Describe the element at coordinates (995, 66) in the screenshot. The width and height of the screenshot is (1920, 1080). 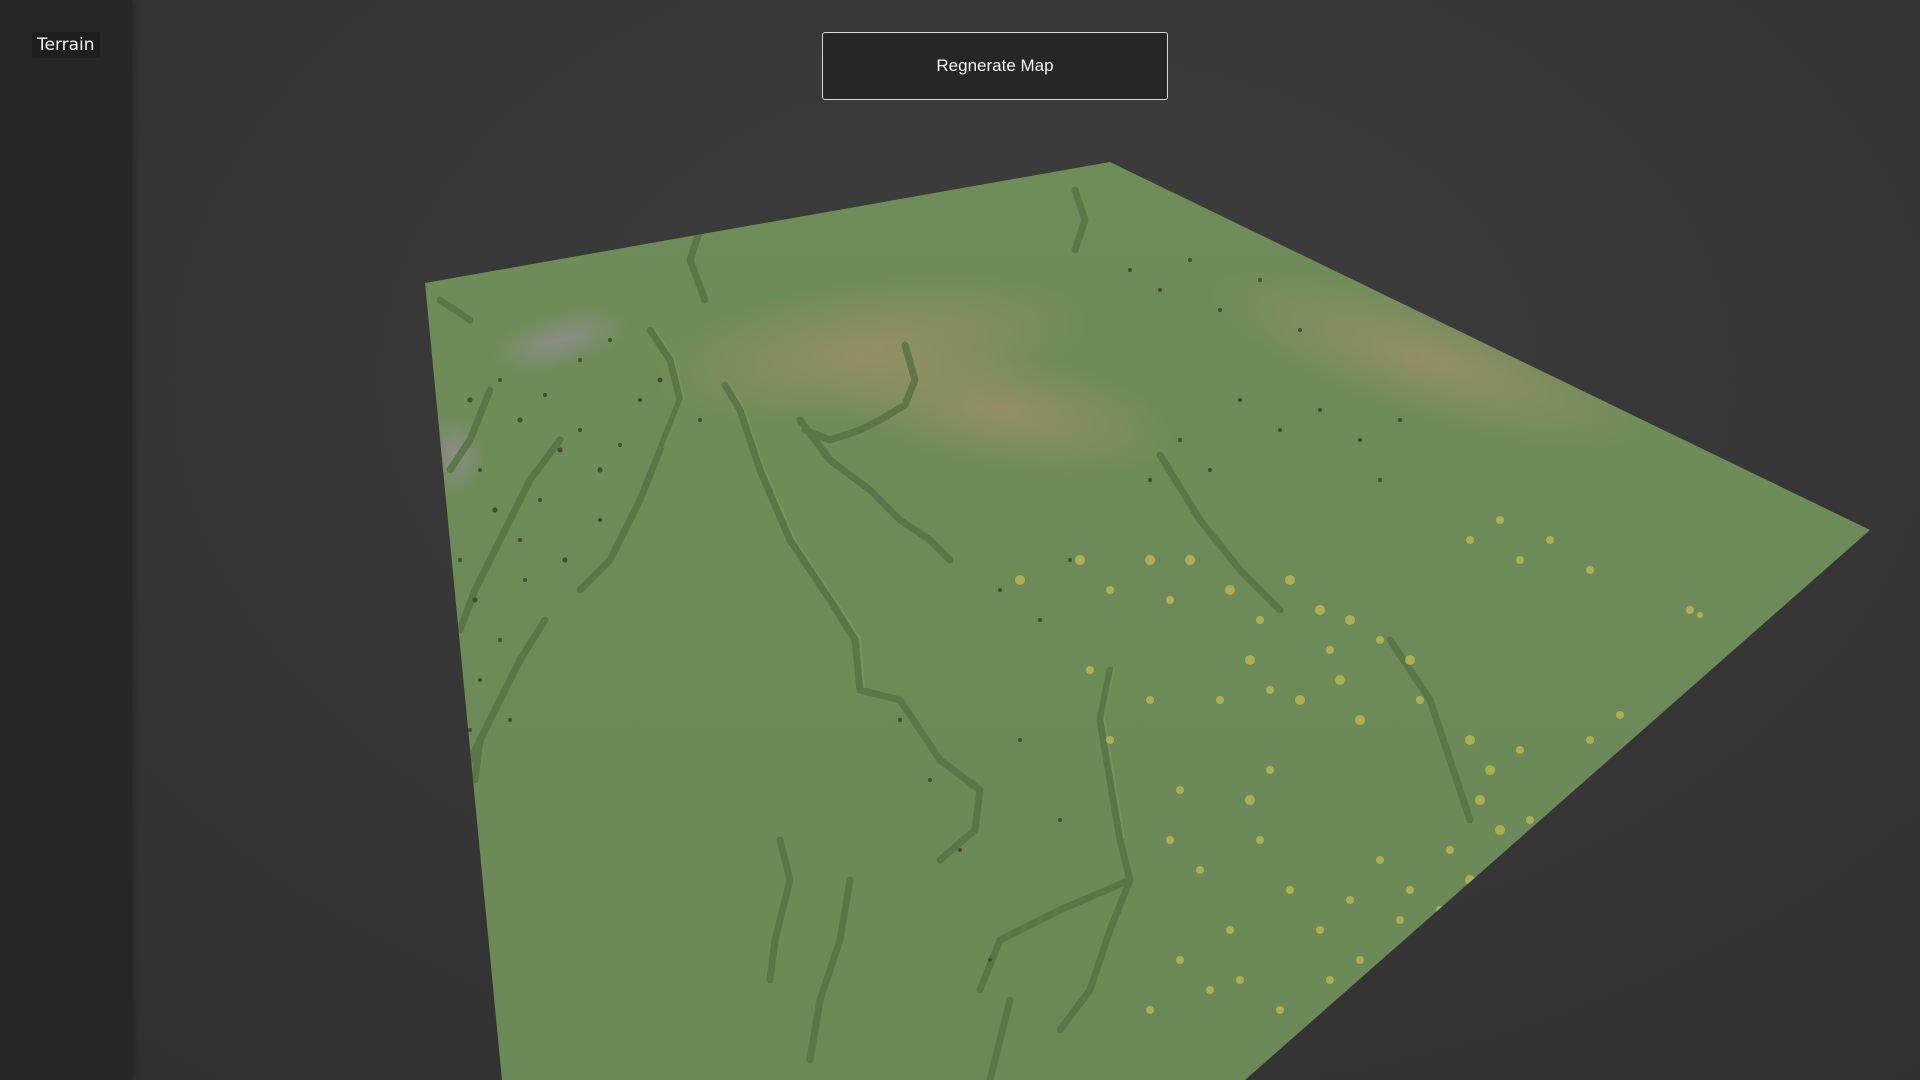
I see `regenerate-map-button: Regnerate Map` at that location.